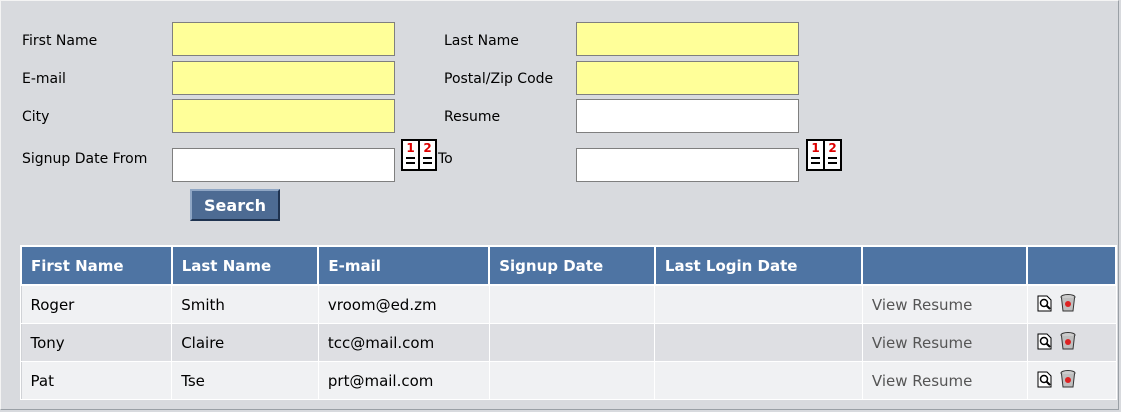 Image resolution: width=1121 pixels, height=412 pixels. I want to click on last-name-input, so click(687, 39).